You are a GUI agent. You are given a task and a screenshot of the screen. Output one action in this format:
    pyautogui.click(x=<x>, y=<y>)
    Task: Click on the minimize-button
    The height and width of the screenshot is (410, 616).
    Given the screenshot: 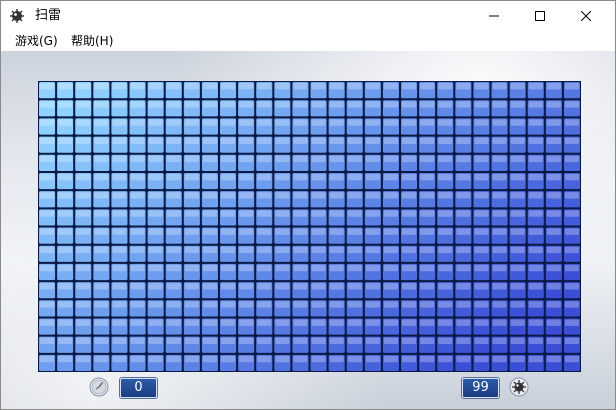 What is the action you would take?
    pyautogui.click(x=494, y=16)
    